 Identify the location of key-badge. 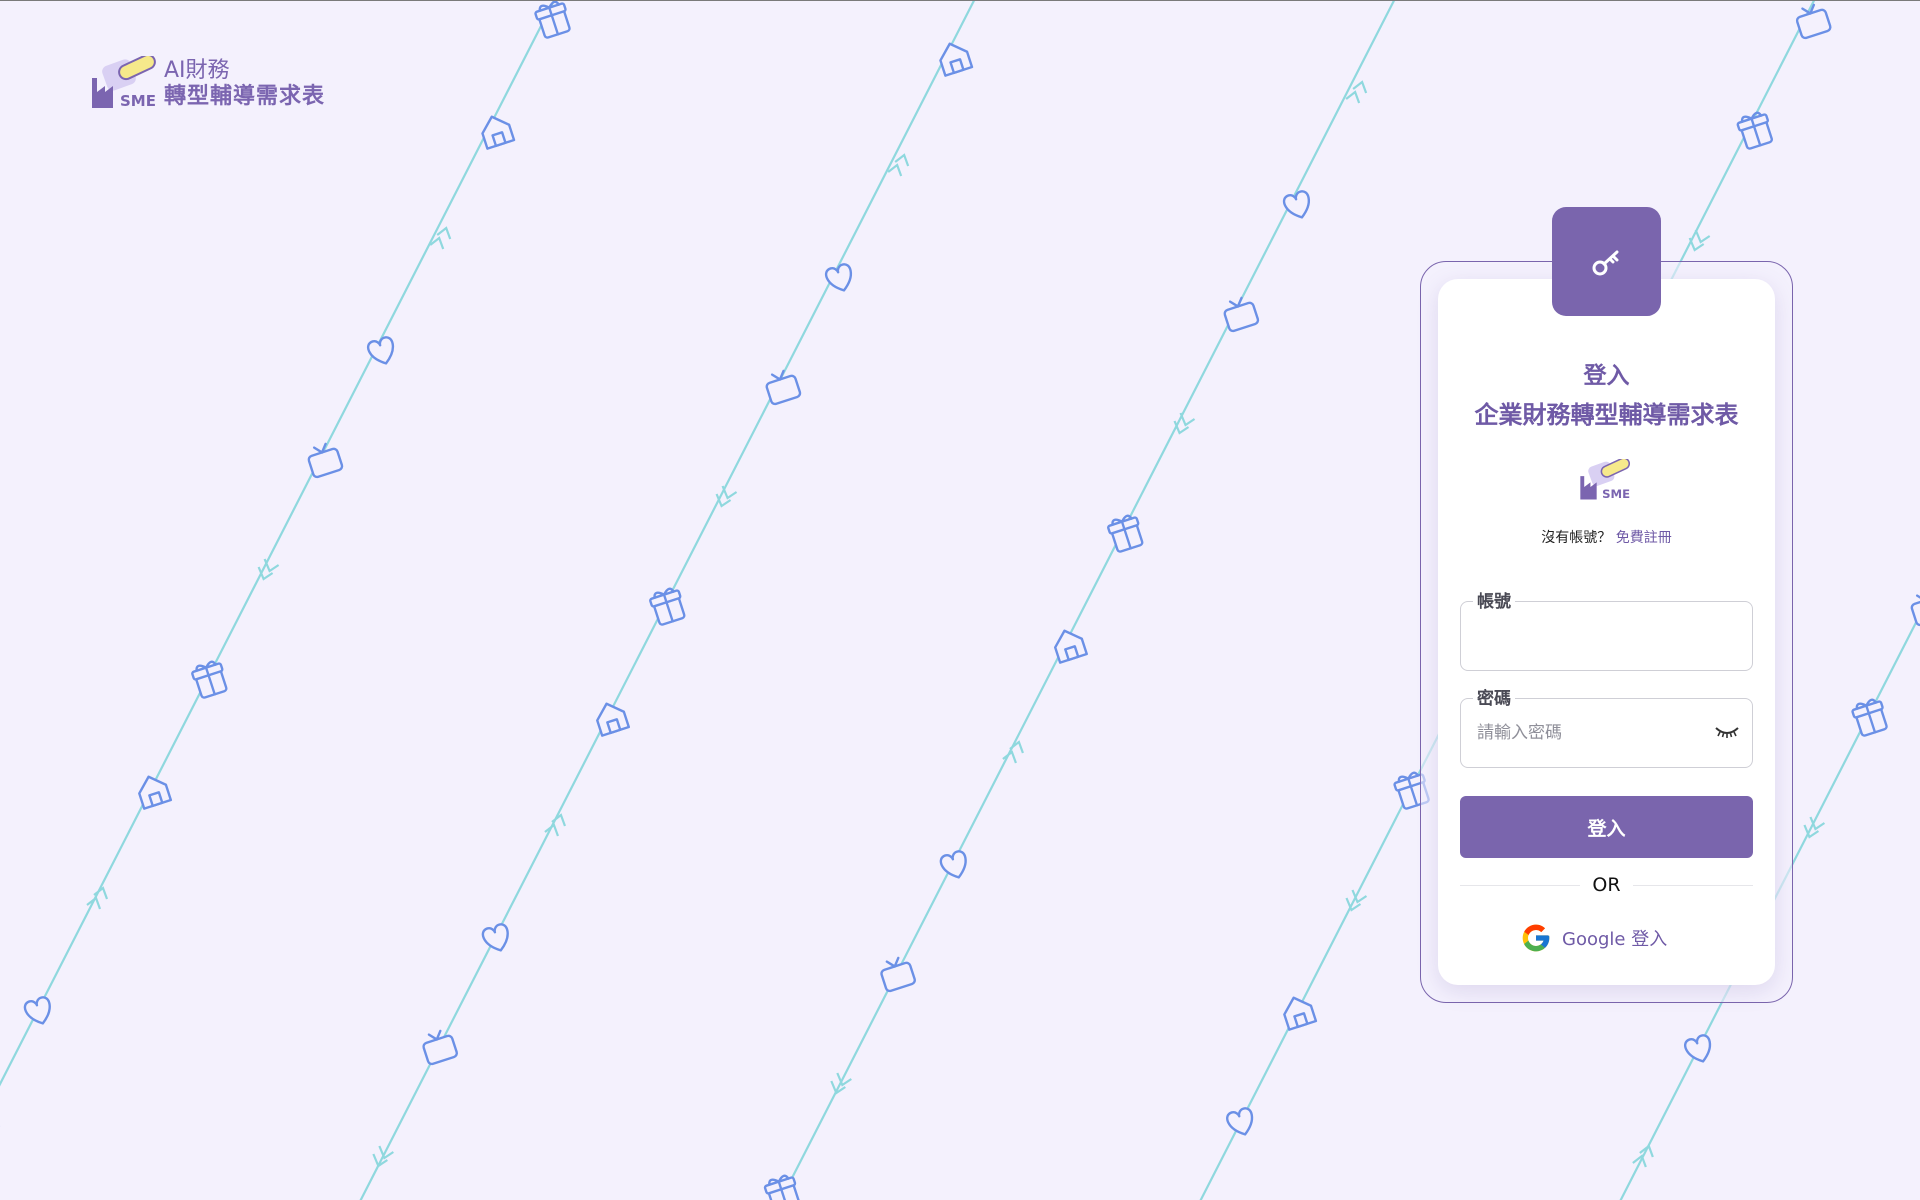
(1606, 261).